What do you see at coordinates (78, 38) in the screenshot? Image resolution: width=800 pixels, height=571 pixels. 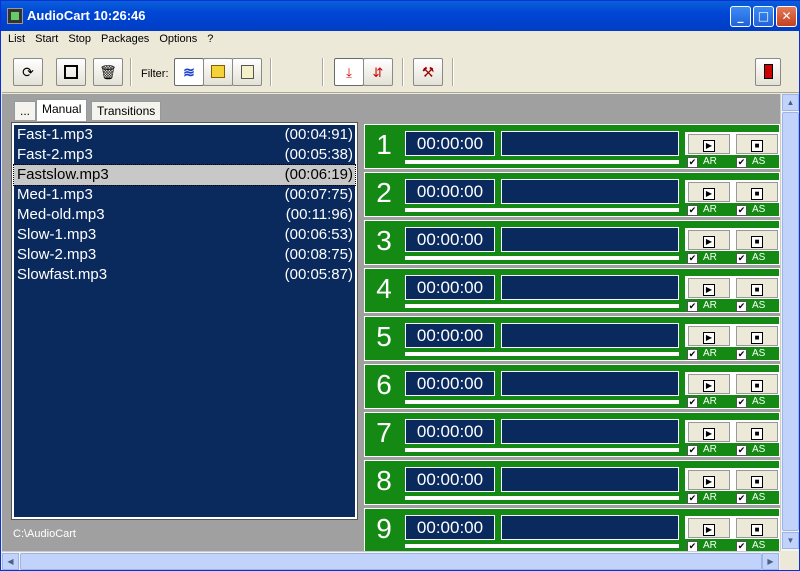 I see `menu-stop: Stop` at bounding box center [78, 38].